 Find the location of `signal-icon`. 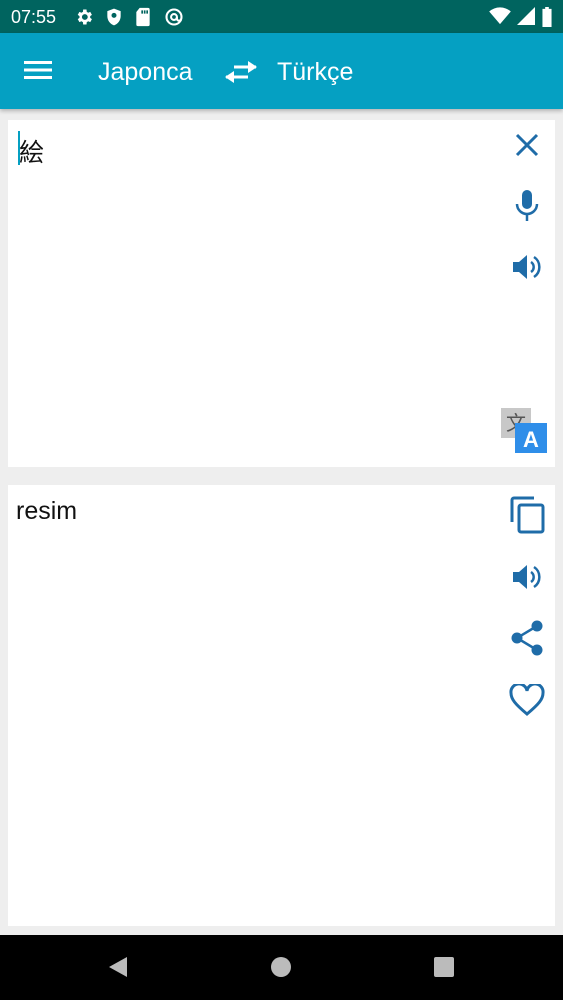

signal-icon is located at coordinates (526, 17).